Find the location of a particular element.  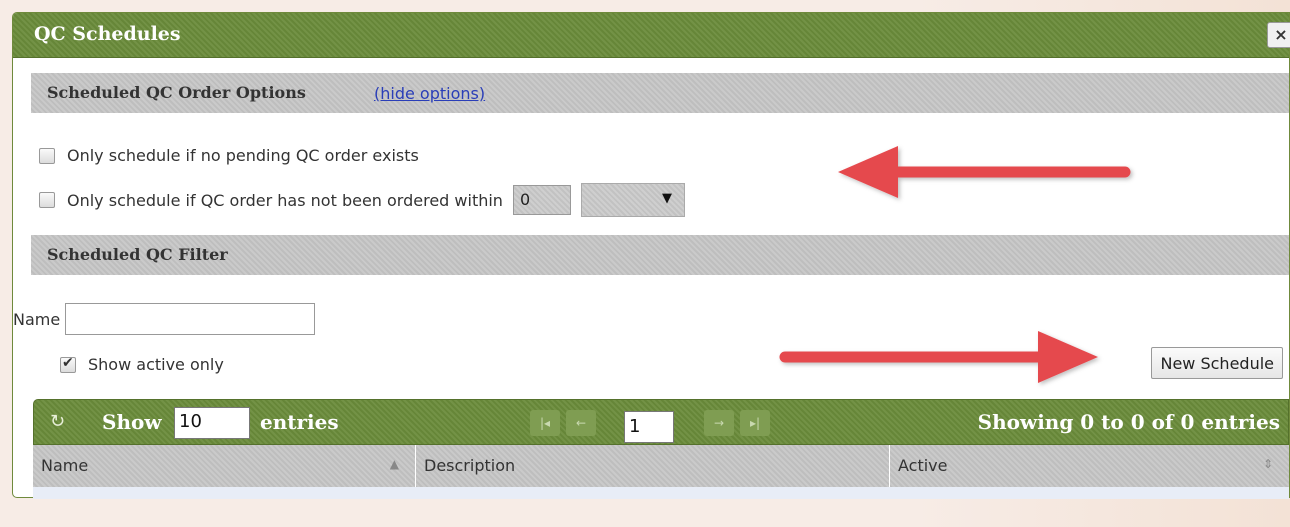

name-filter-row: Name is located at coordinates (164, 319).